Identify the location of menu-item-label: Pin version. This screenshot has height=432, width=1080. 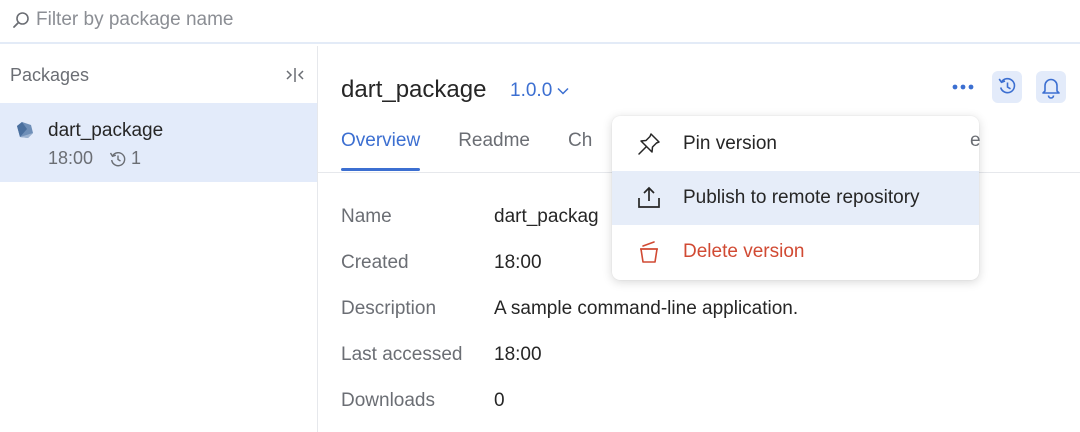
(730, 143).